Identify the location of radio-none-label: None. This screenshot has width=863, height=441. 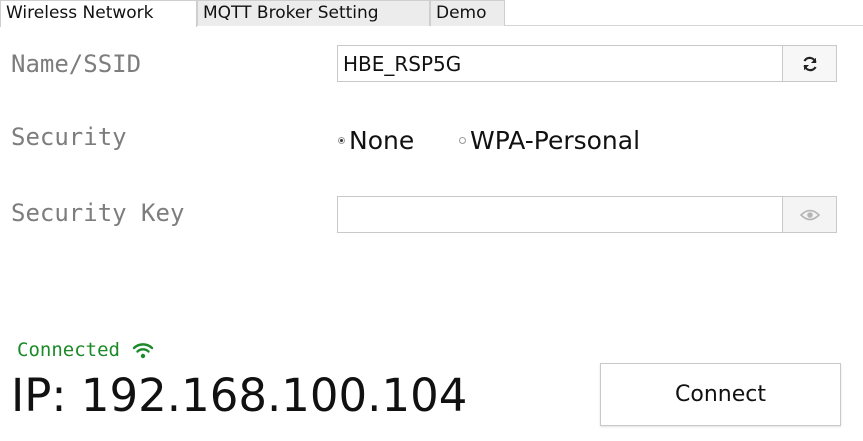
(382, 140).